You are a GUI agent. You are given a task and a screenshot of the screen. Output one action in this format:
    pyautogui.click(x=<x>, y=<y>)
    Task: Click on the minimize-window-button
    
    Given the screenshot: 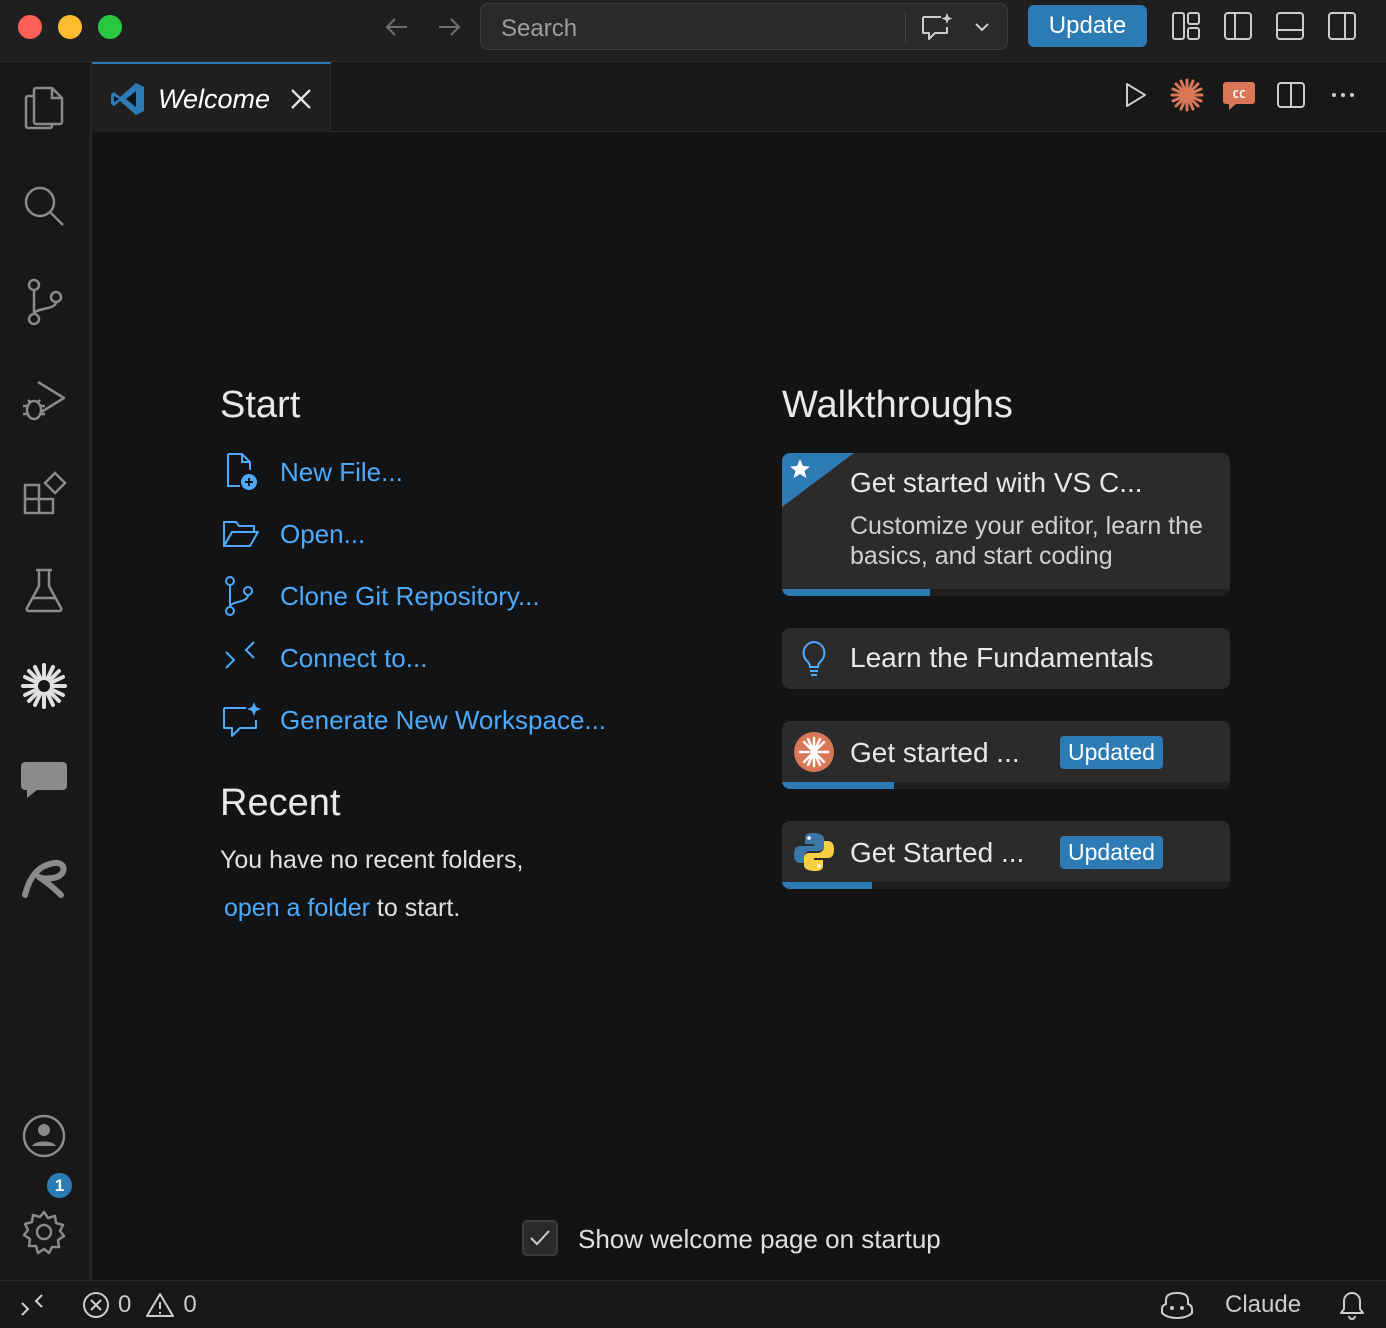 What is the action you would take?
    pyautogui.click(x=70, y=27)
    